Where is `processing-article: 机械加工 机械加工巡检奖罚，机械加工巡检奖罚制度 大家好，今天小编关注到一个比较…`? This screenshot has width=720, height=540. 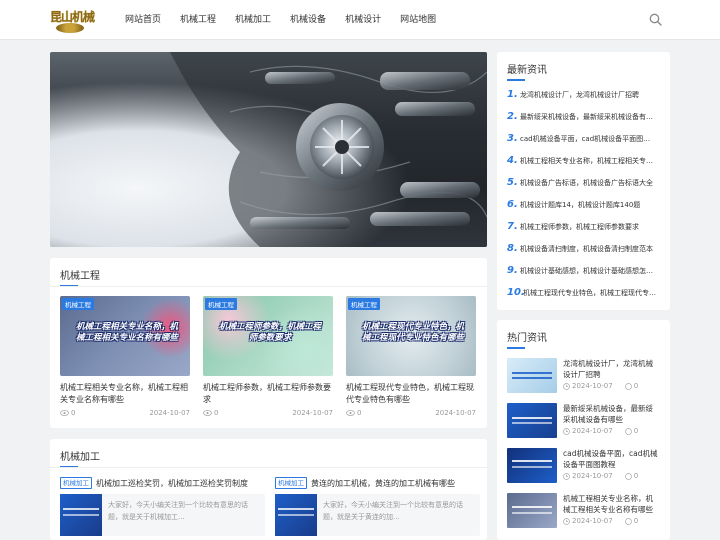
processing-article: 机械加工 机械加工巡检奖罚，机械加工巡检奖罚制度 大家好，今天小编关注到一个比较… is located at coordinates (162, 506).